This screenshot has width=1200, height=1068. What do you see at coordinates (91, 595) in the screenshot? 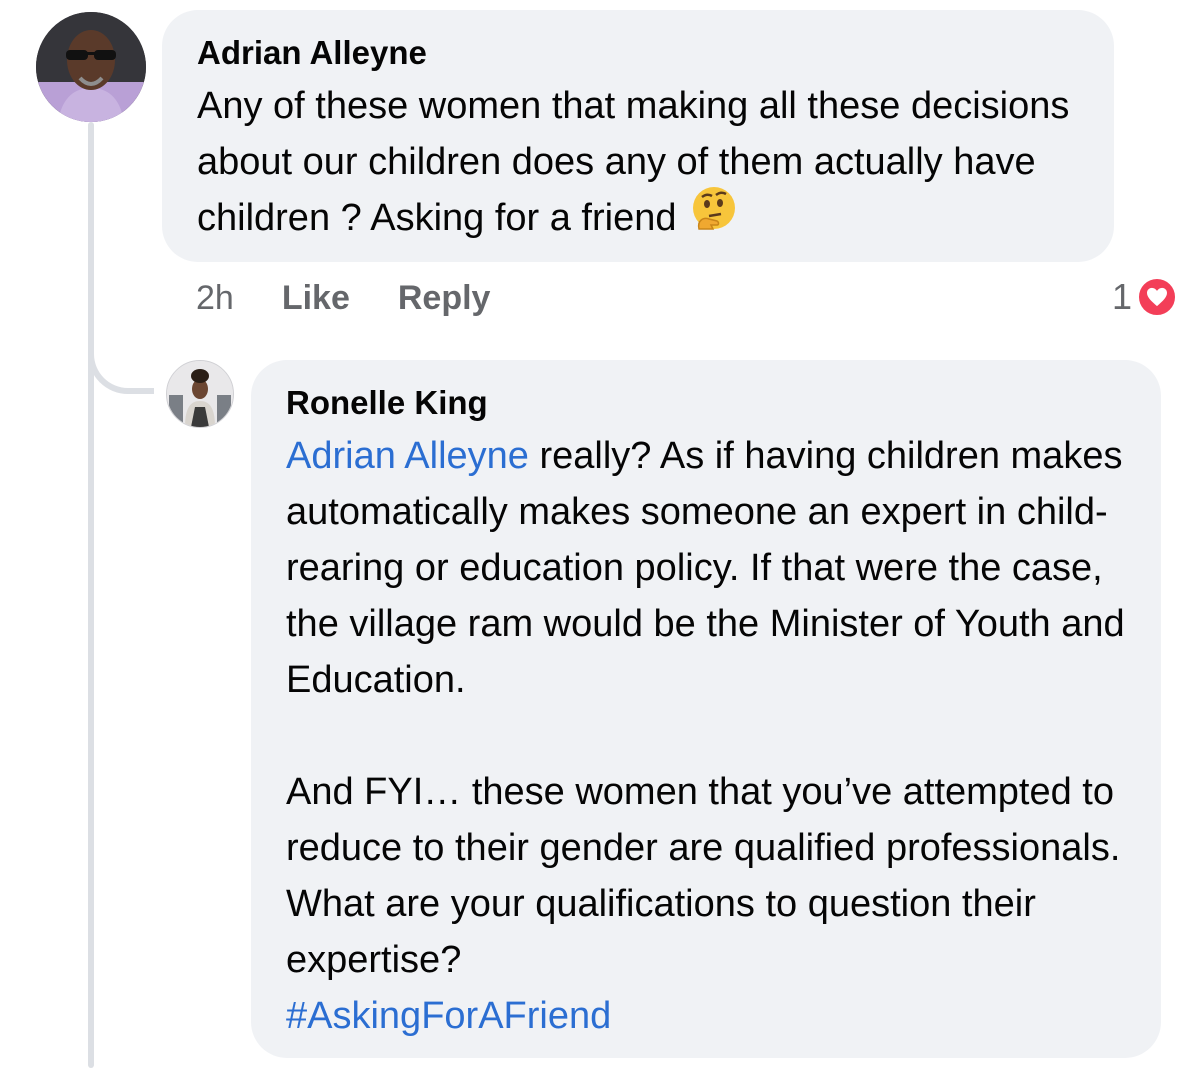
I see `thread-connector-line` at bounding box center [91, 595].